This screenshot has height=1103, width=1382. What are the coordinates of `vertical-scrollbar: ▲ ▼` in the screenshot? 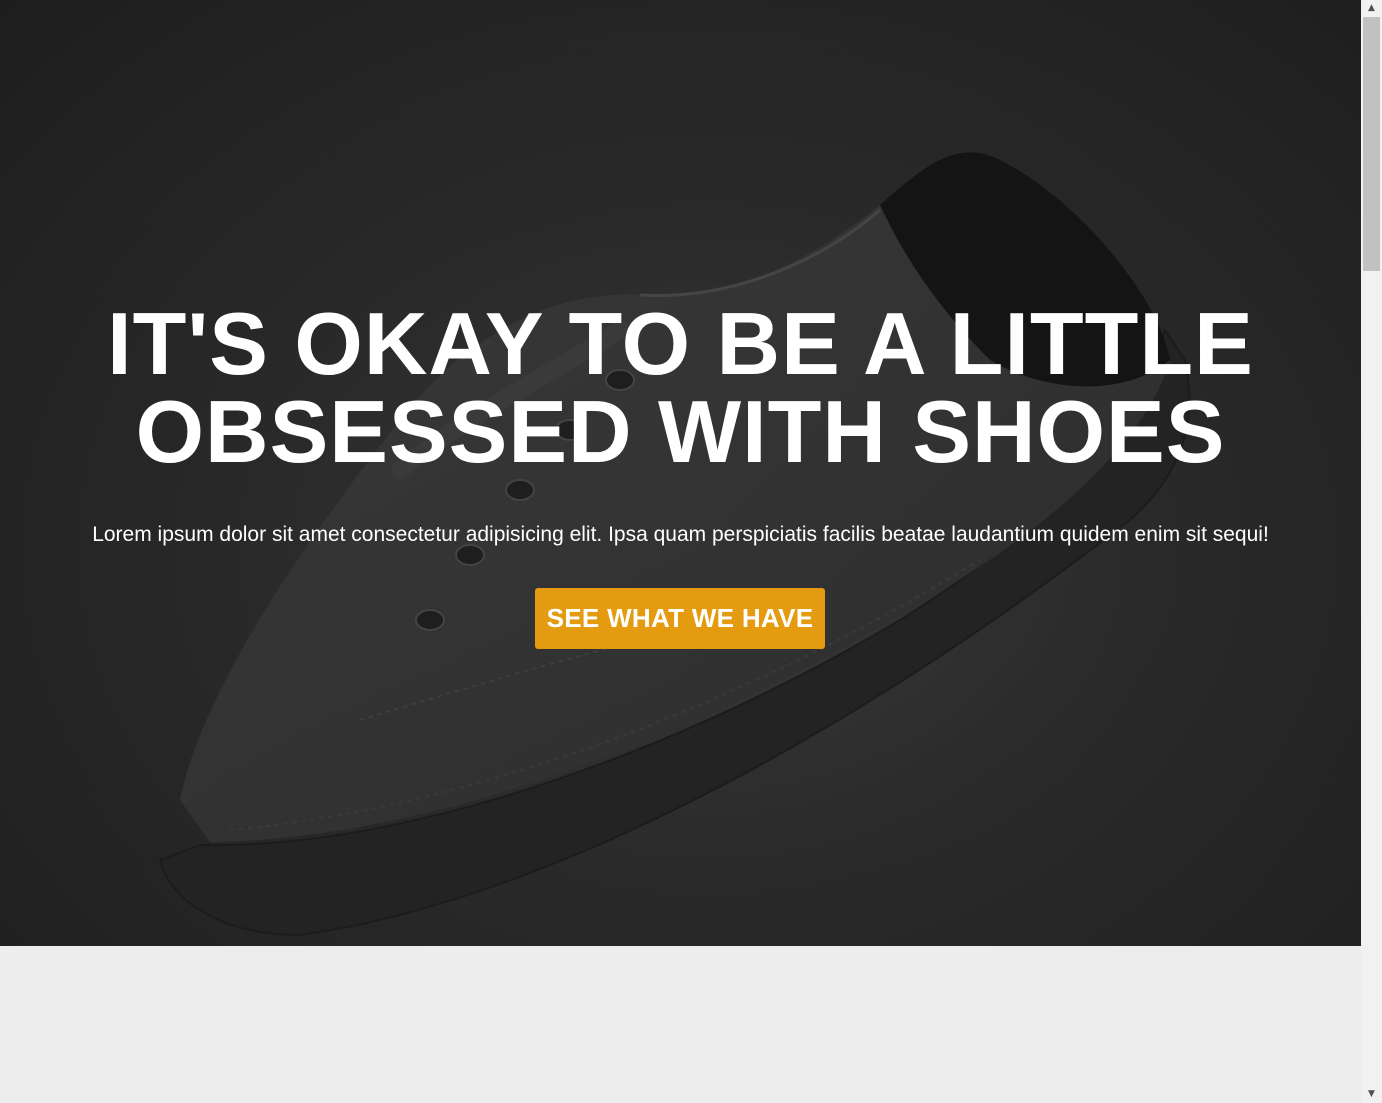 It's located at (1371, 551).